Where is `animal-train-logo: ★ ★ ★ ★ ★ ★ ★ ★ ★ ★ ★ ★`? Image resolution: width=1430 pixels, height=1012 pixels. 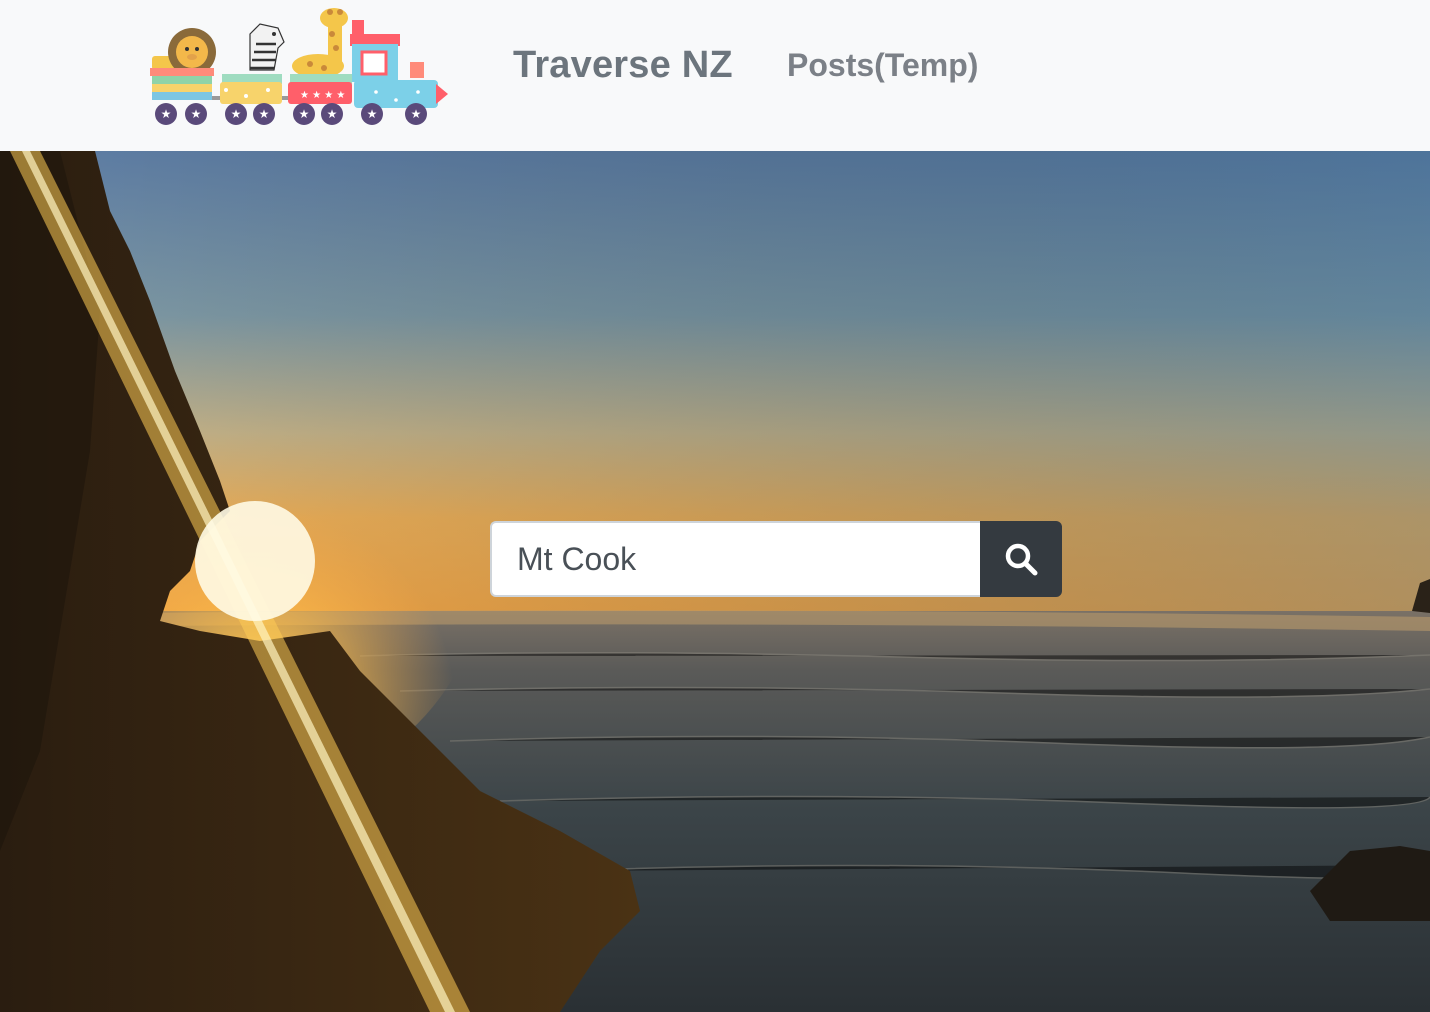
animal-train-logo: ★ ★ ★ ★ ★ ★ ★ ★ ★ ★ ★ ★ is located at coordinates (298, 67).